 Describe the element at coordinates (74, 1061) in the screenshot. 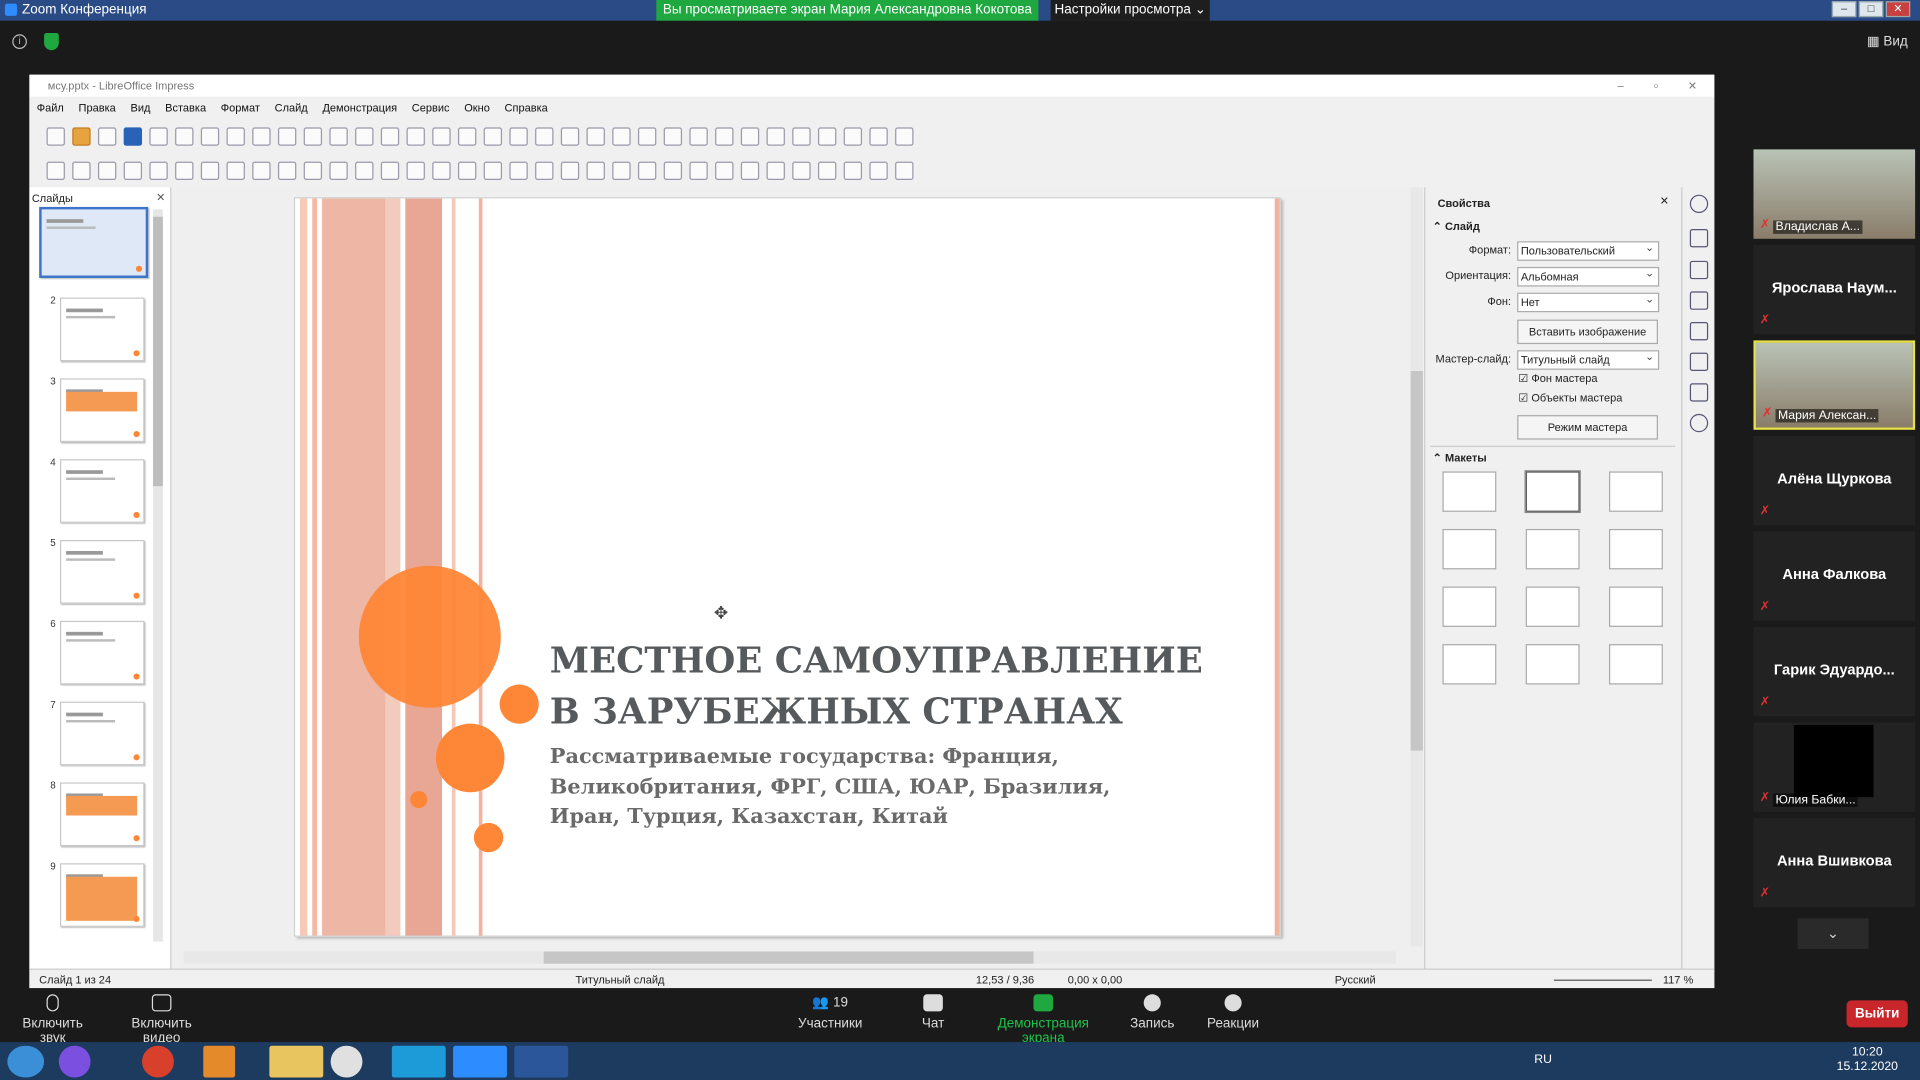

I see `alice-app-icon` at that location.